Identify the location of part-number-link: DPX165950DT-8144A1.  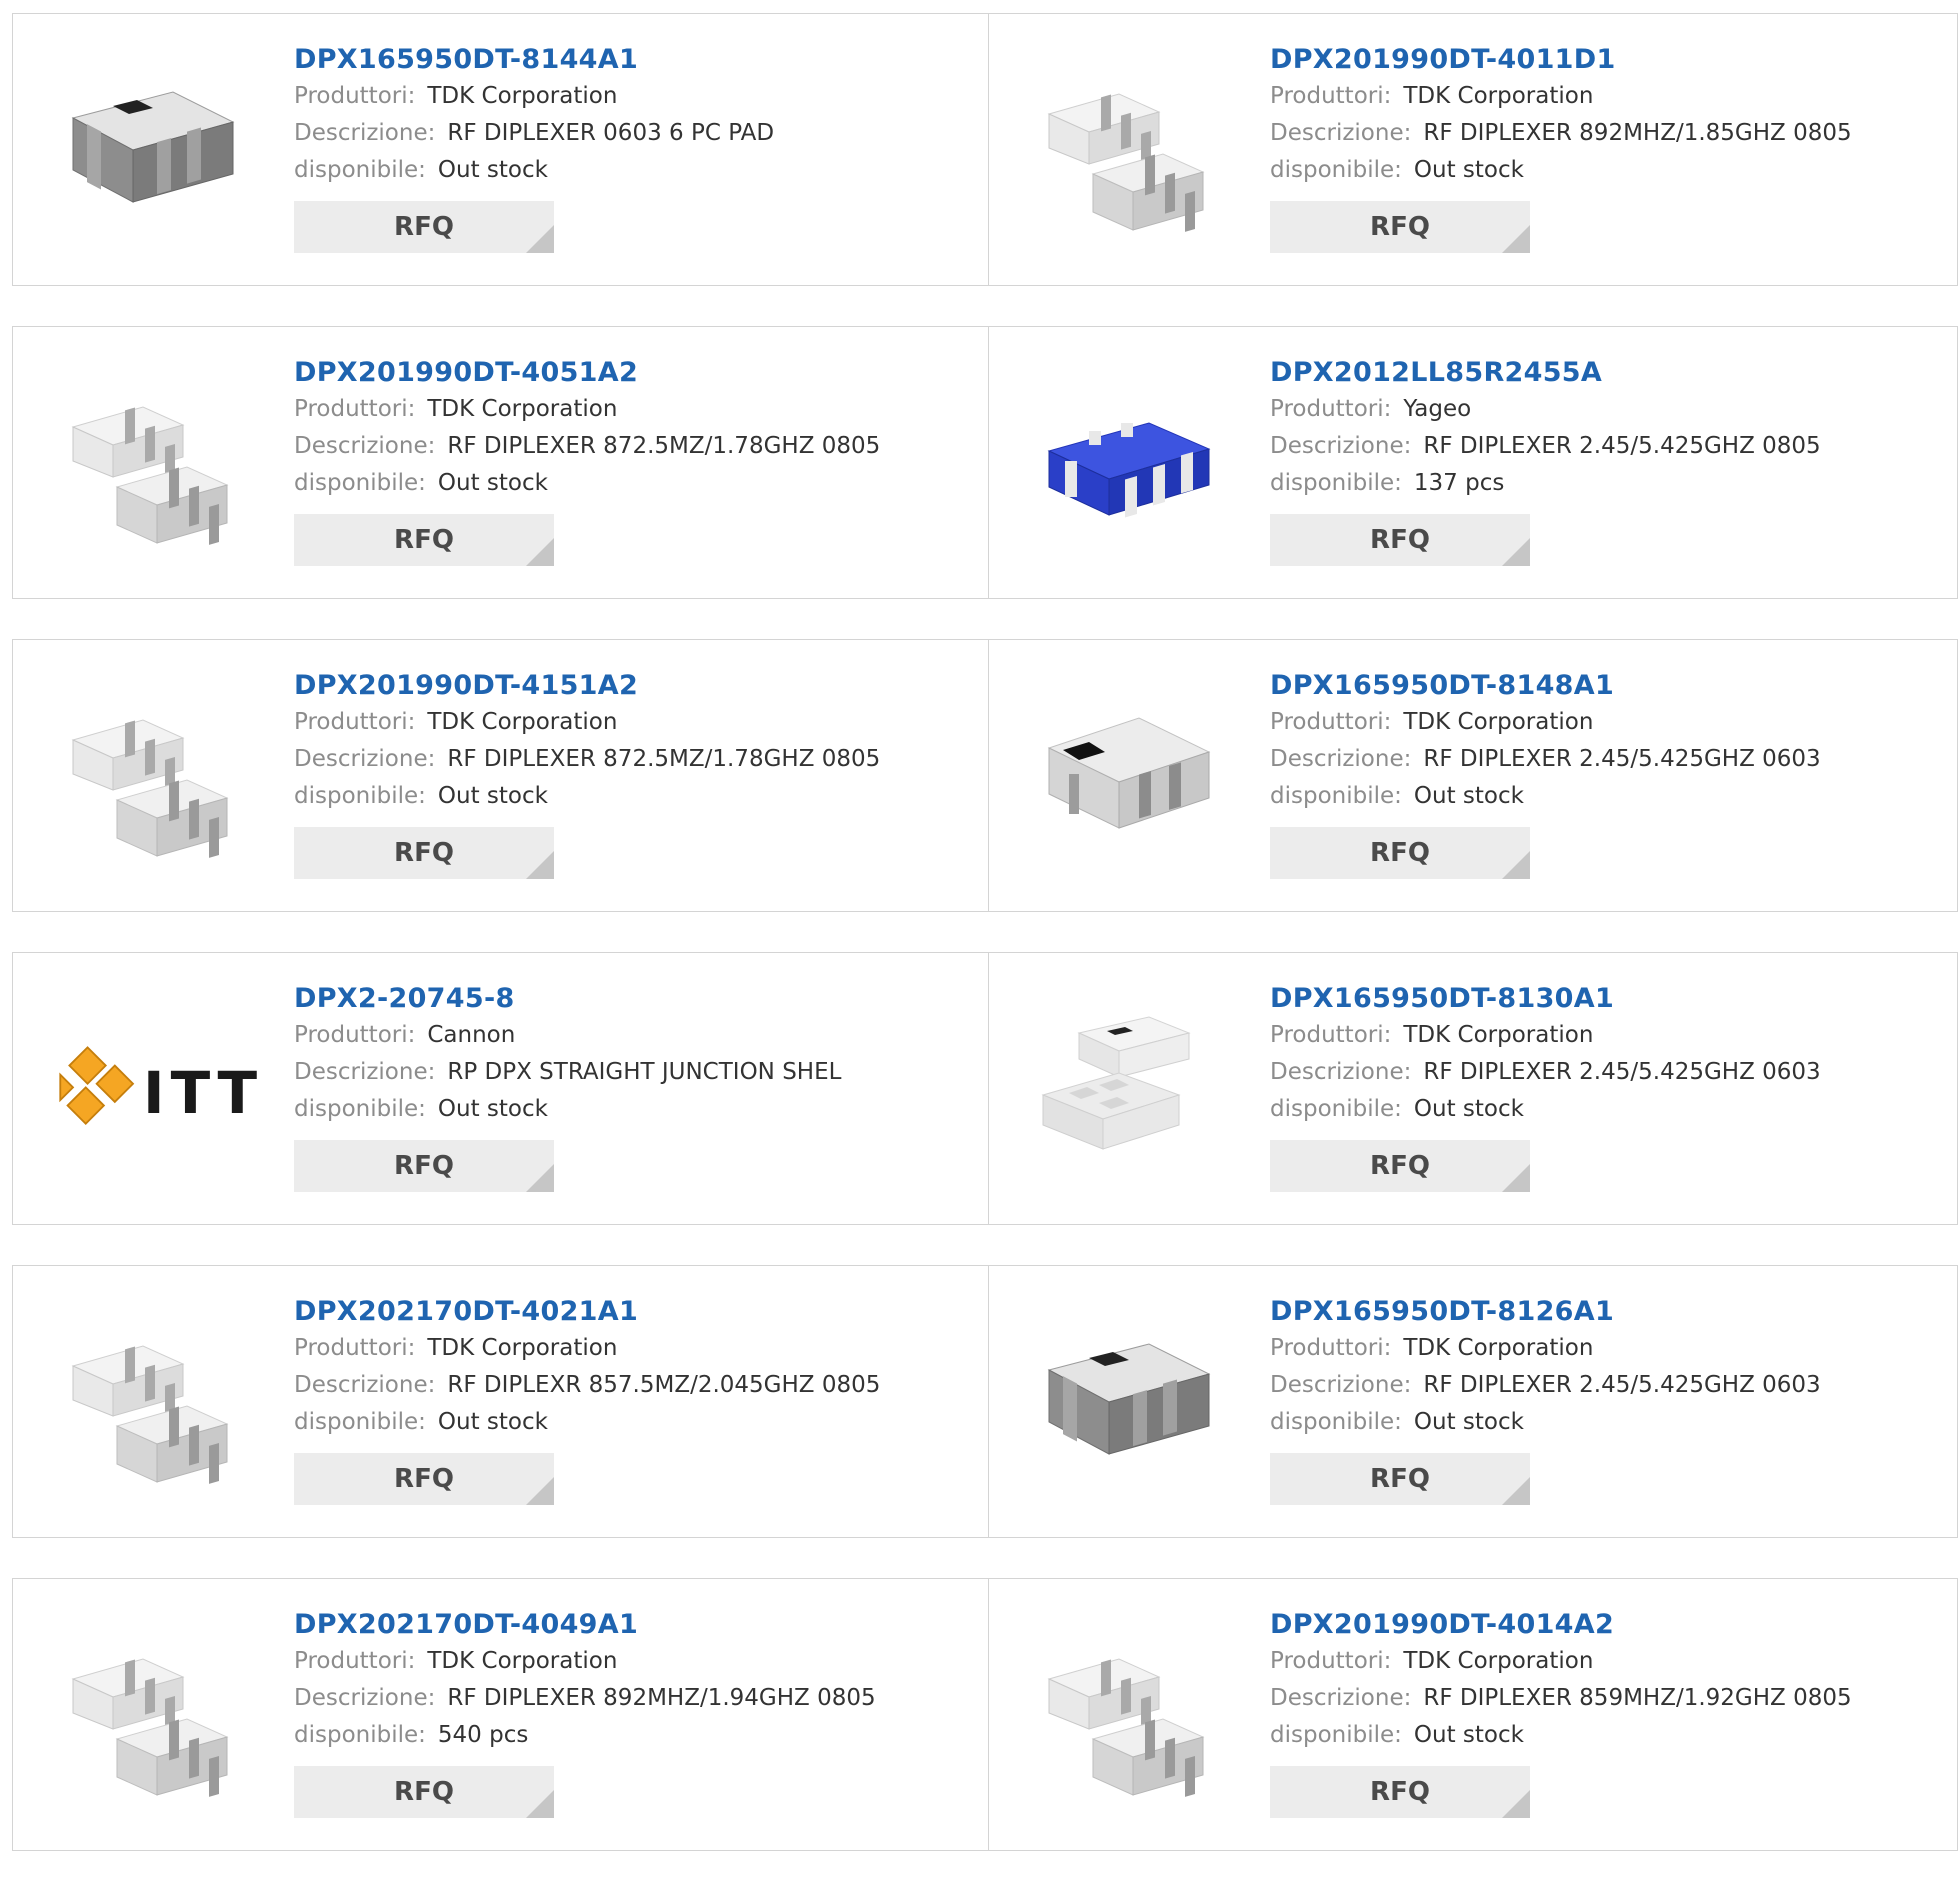
(534, 60).